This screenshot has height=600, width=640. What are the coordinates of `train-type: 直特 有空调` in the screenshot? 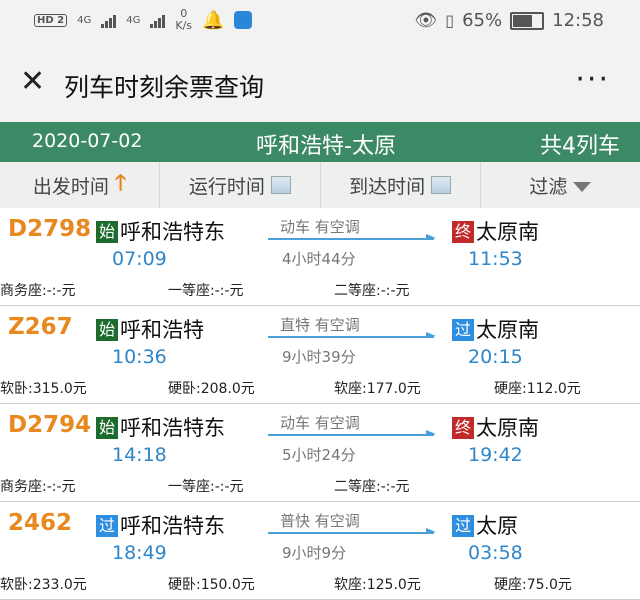 It's located at (320, 325).